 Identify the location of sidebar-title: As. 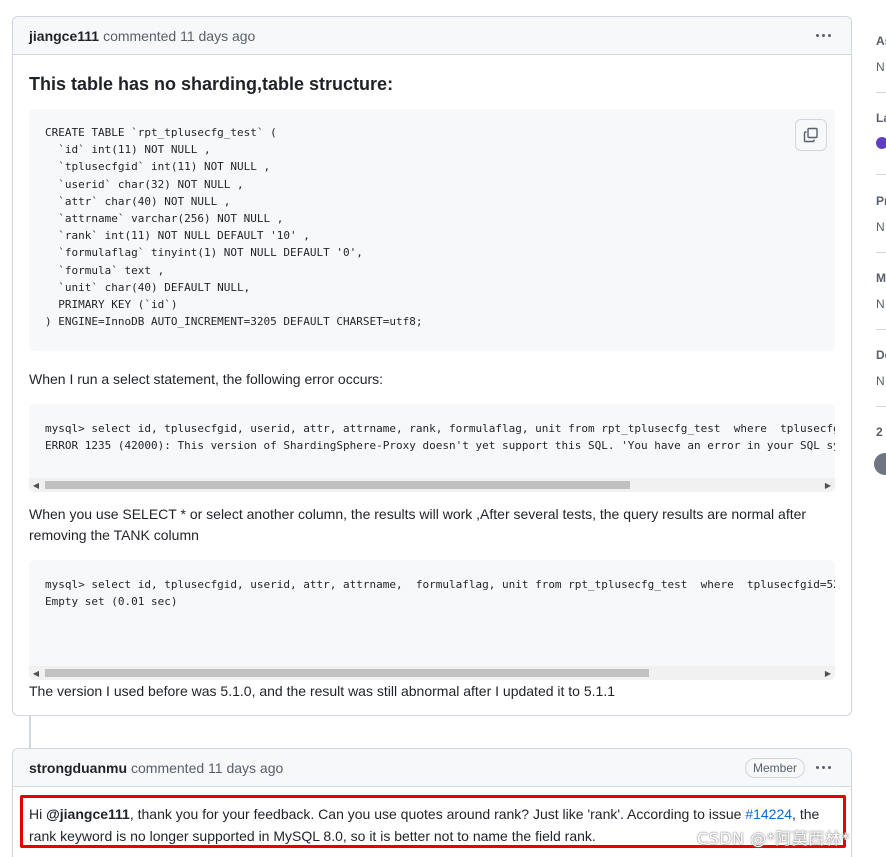
(881, 41).